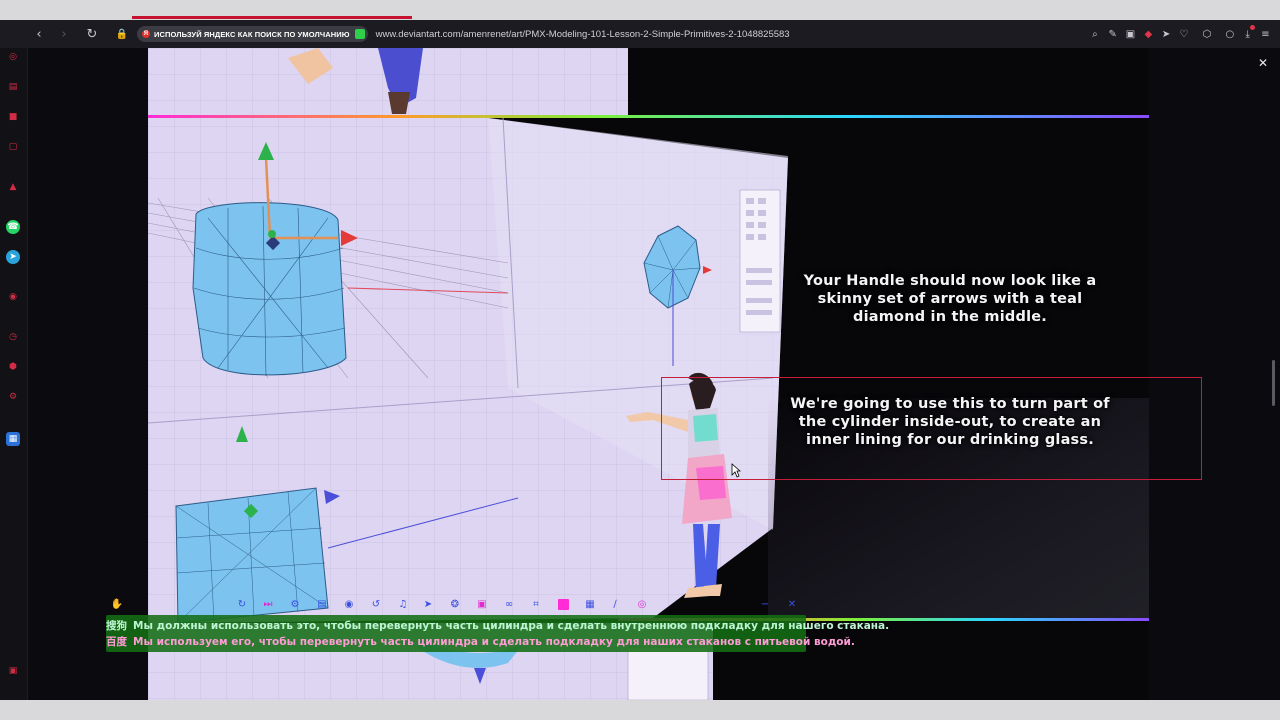 The image size is (1280, 720). I want to click on video-player-toolbar: ✋ ↻ ⏭ ⚙ ▤ ◉ ↺ ♫ ➤ ❂ ▣ ∞ ⌗ ▦ ∕ ◎ − ✕, so click(460, 605).